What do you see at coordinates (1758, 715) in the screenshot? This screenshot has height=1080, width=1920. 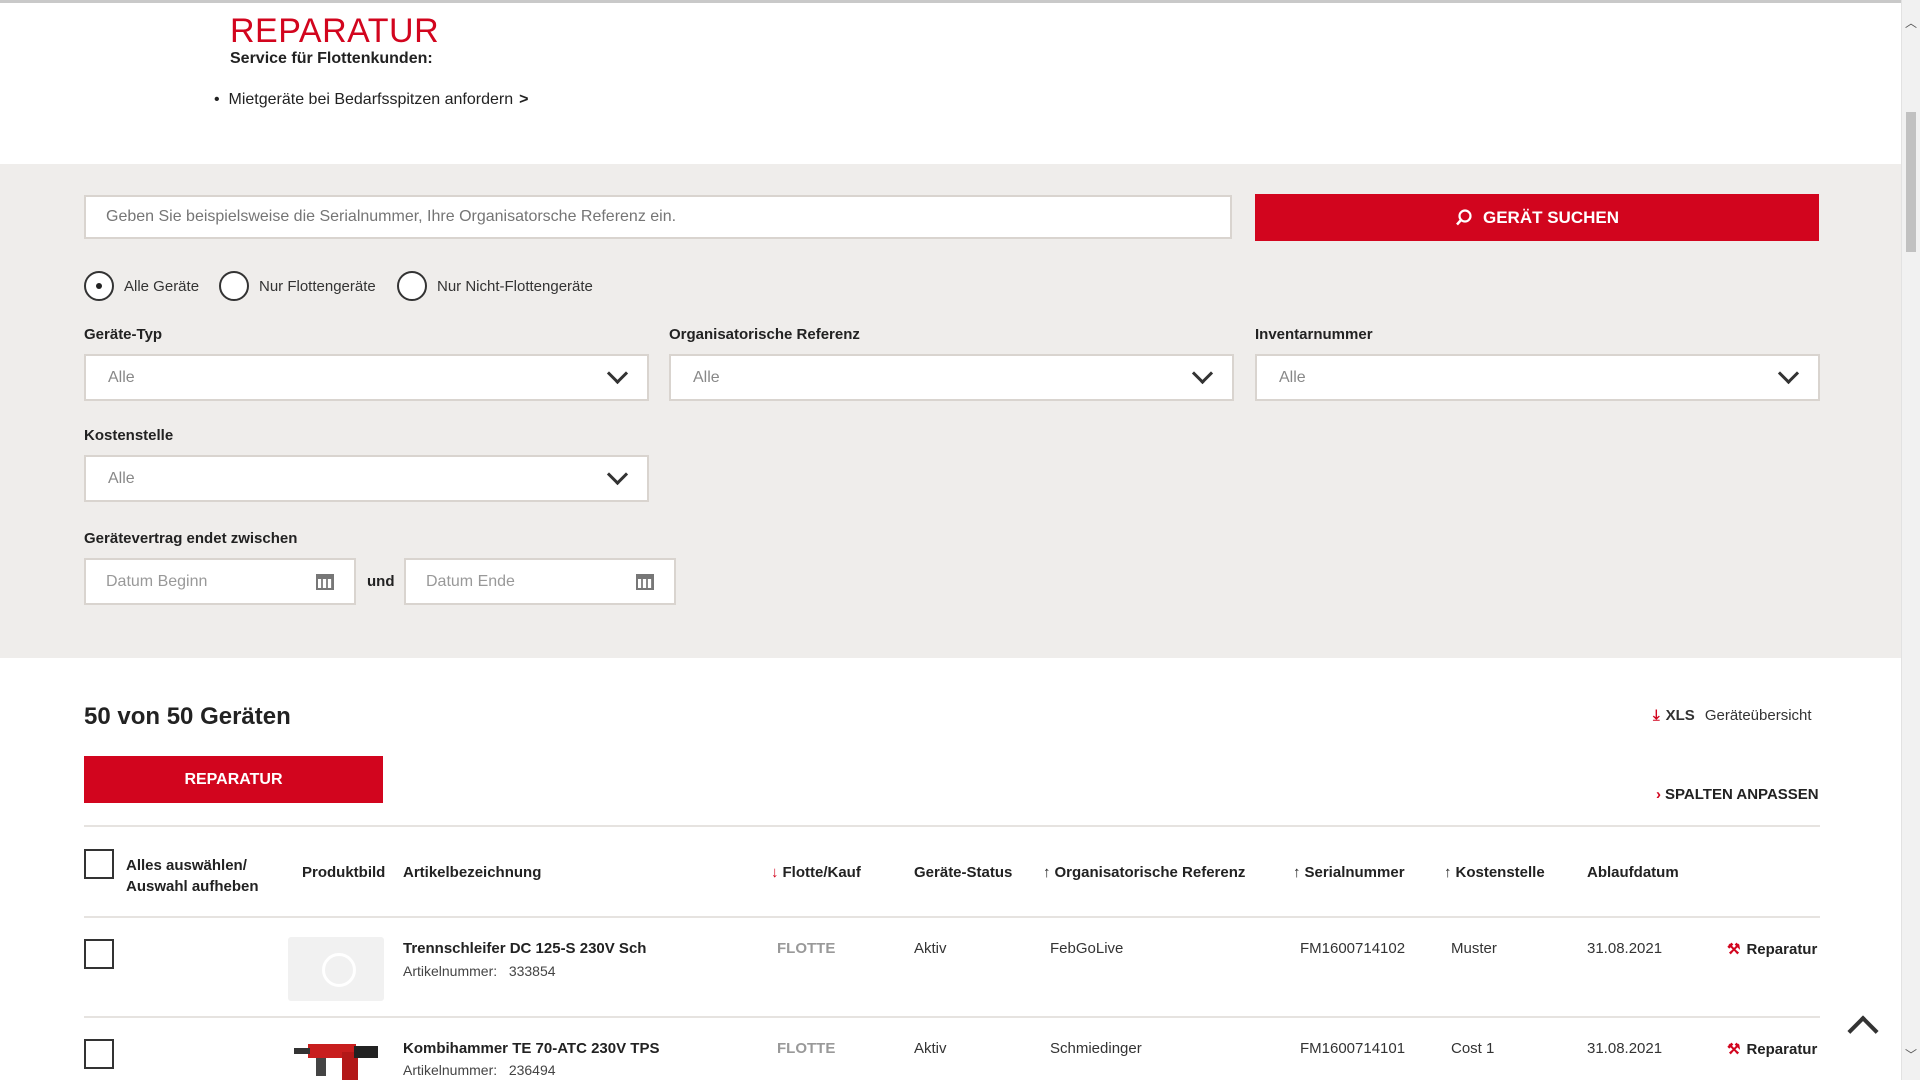 I see `xls-text: Geräteübersicht` at bounding box center [1758, 715].